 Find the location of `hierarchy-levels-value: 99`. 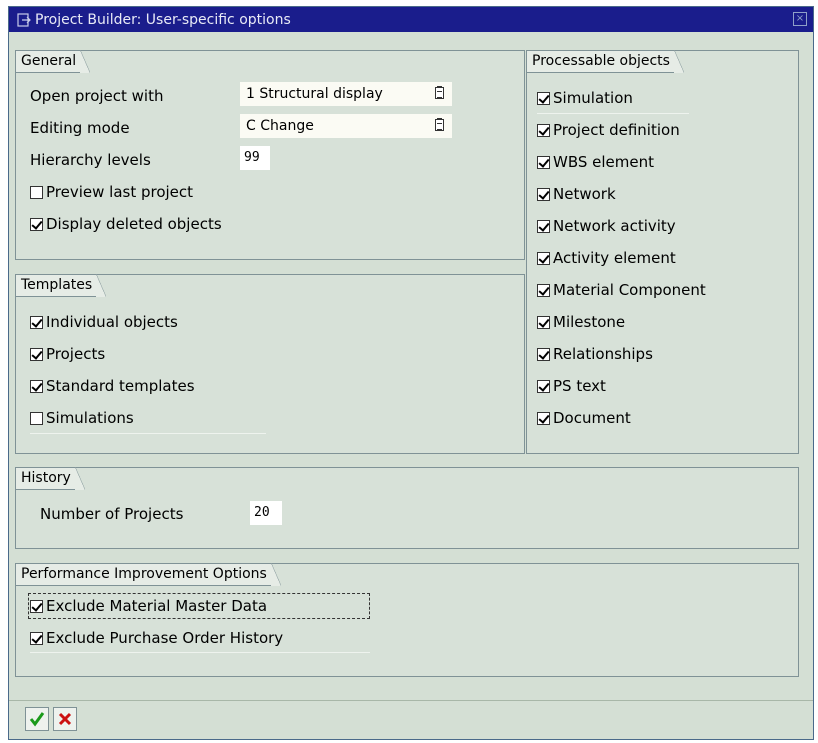

hierarchy-levels-value: 99 is located at coordinates (252, 157).